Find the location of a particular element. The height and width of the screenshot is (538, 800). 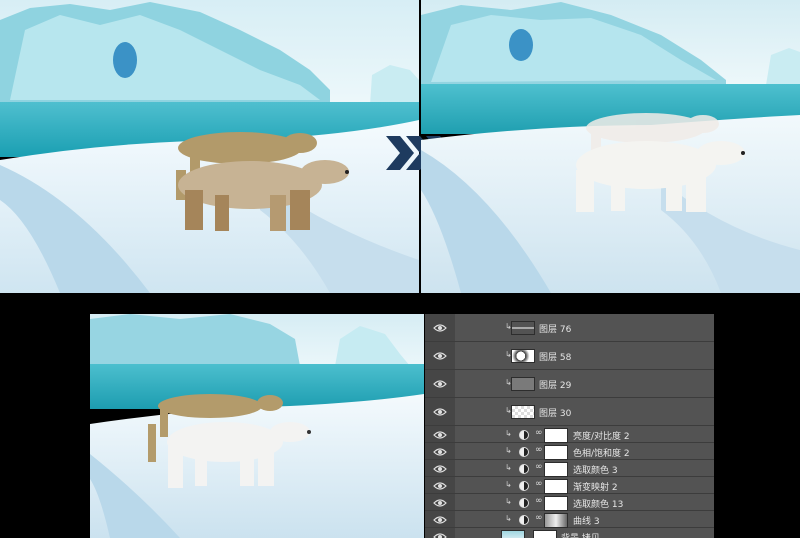

layer-name: 渐变映射 2 is located at coordinates (595, 486).